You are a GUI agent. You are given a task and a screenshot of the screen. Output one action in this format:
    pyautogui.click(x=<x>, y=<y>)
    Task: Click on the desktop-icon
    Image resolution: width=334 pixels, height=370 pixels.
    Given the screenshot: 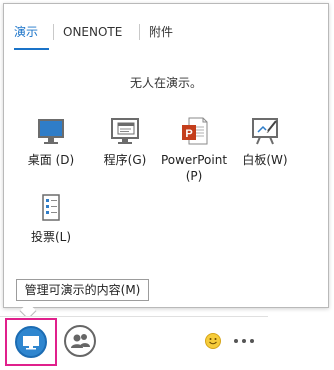 What is the action you would take?
    pyautogui.click(x=51, y=131)
    